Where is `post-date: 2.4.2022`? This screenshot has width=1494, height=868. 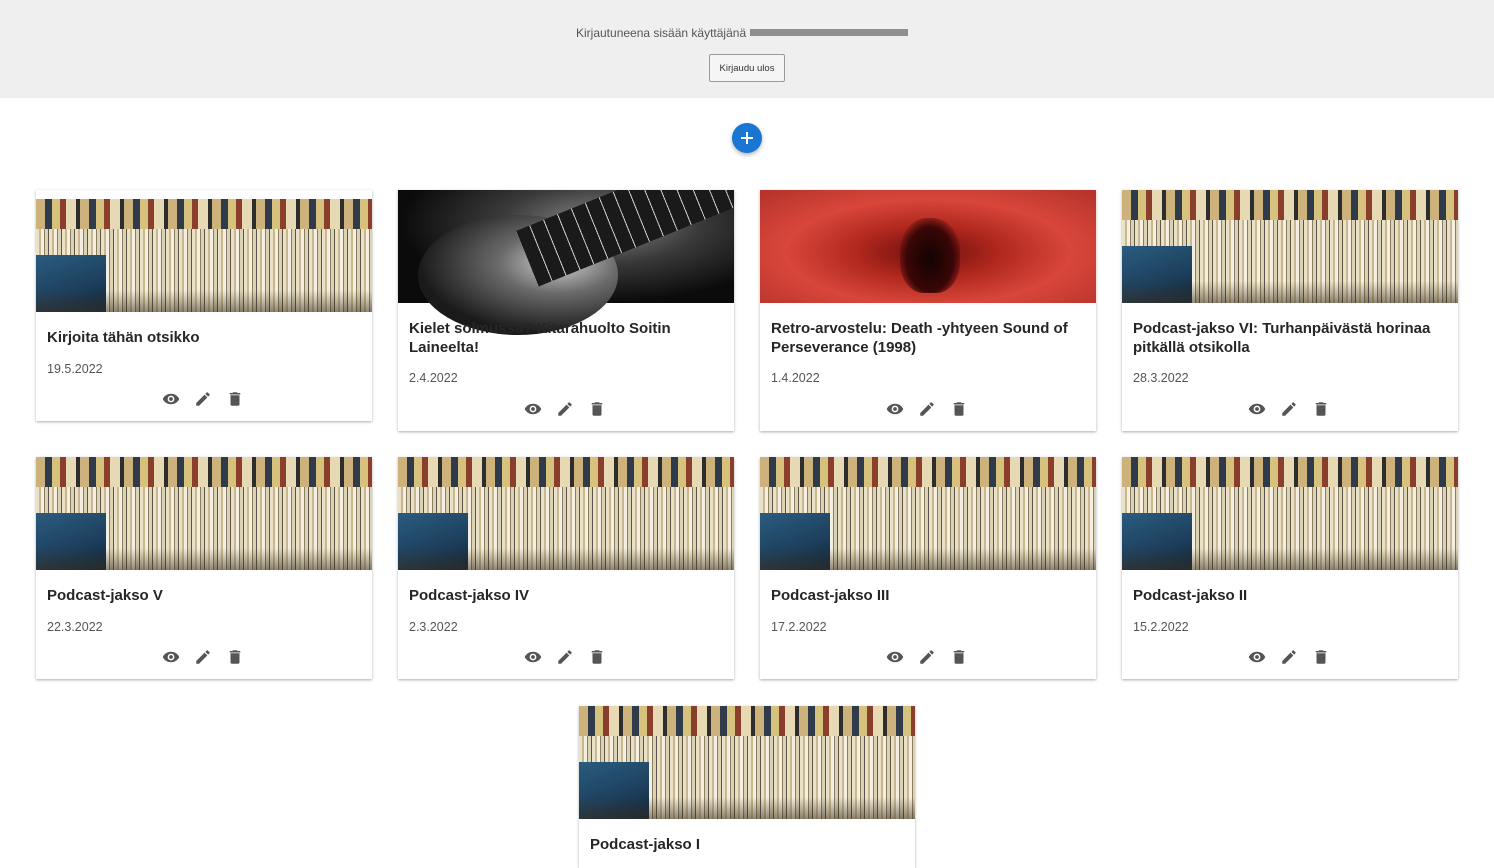
post-date: 2.4.2022 is located at coordinates (433, 378).